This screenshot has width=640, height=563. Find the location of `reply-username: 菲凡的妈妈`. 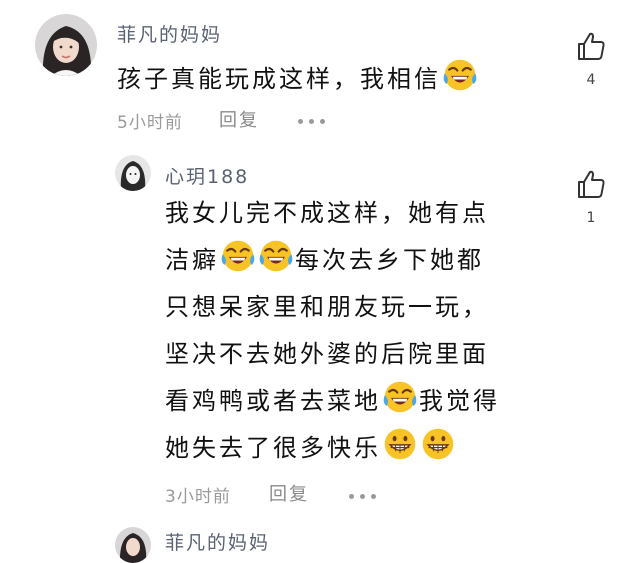

reply-username: 菲凡的妈妈 is located at coordinates (217, 541).